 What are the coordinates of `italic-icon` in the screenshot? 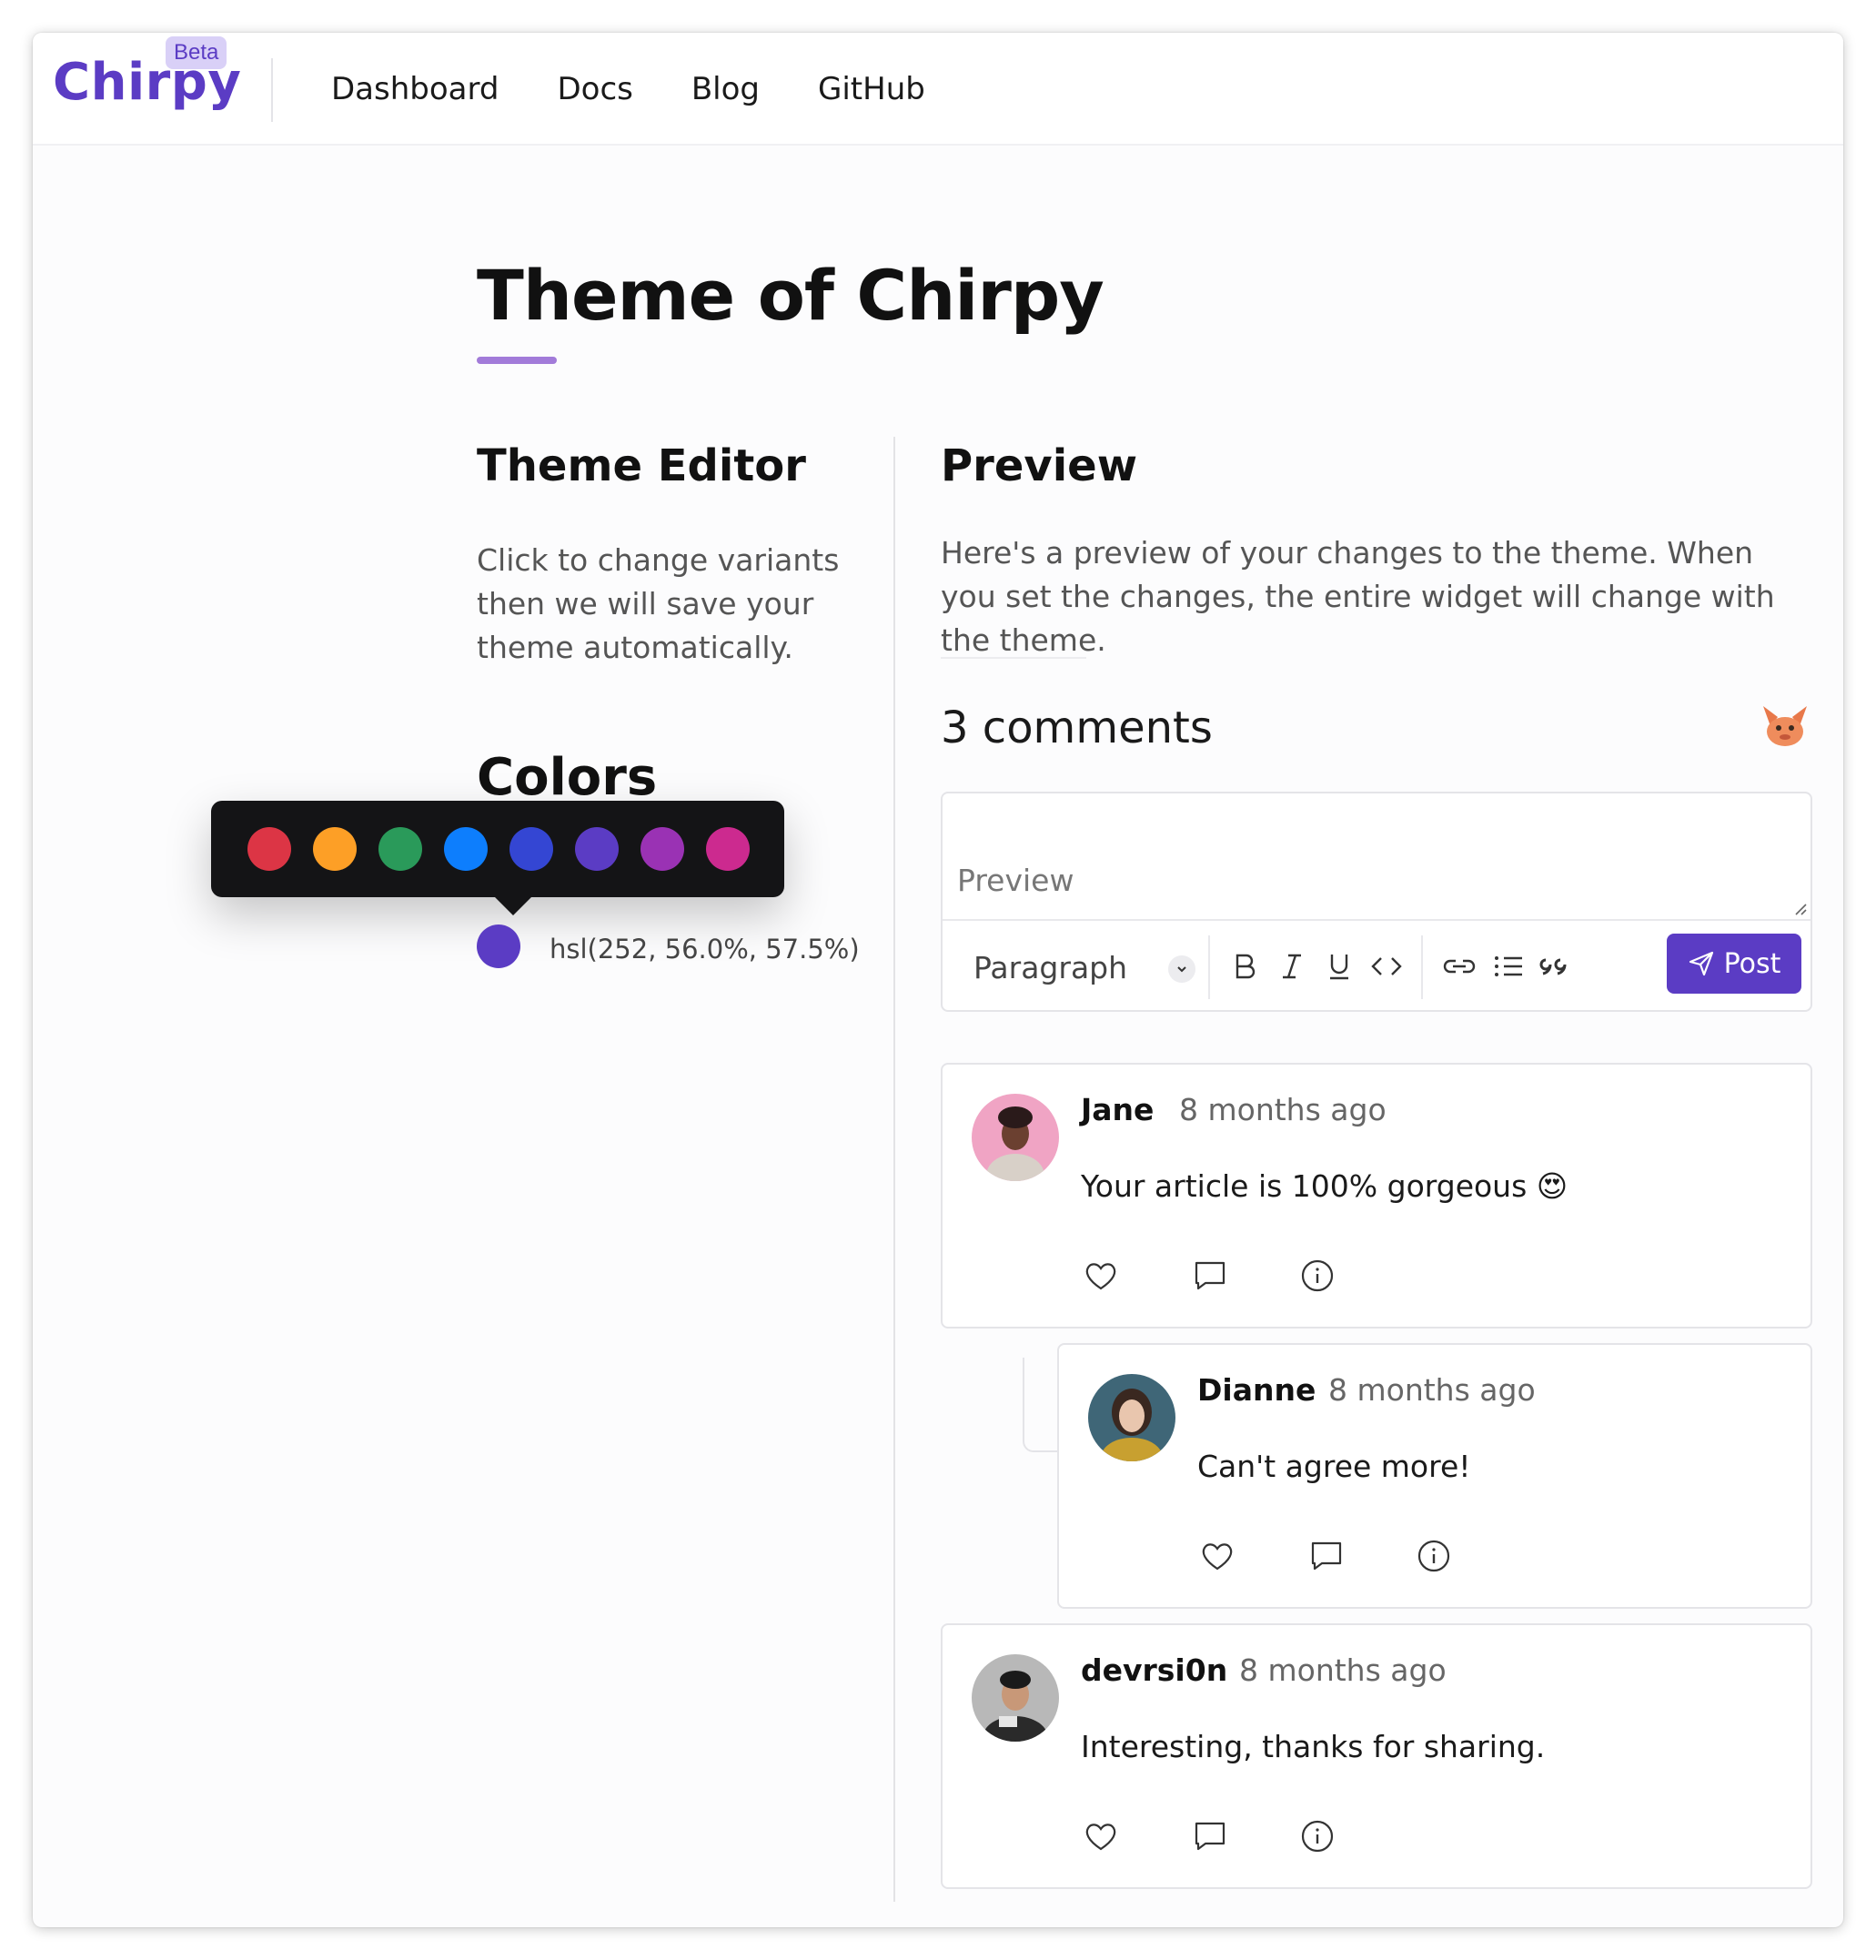 It's located at (1292, 966).